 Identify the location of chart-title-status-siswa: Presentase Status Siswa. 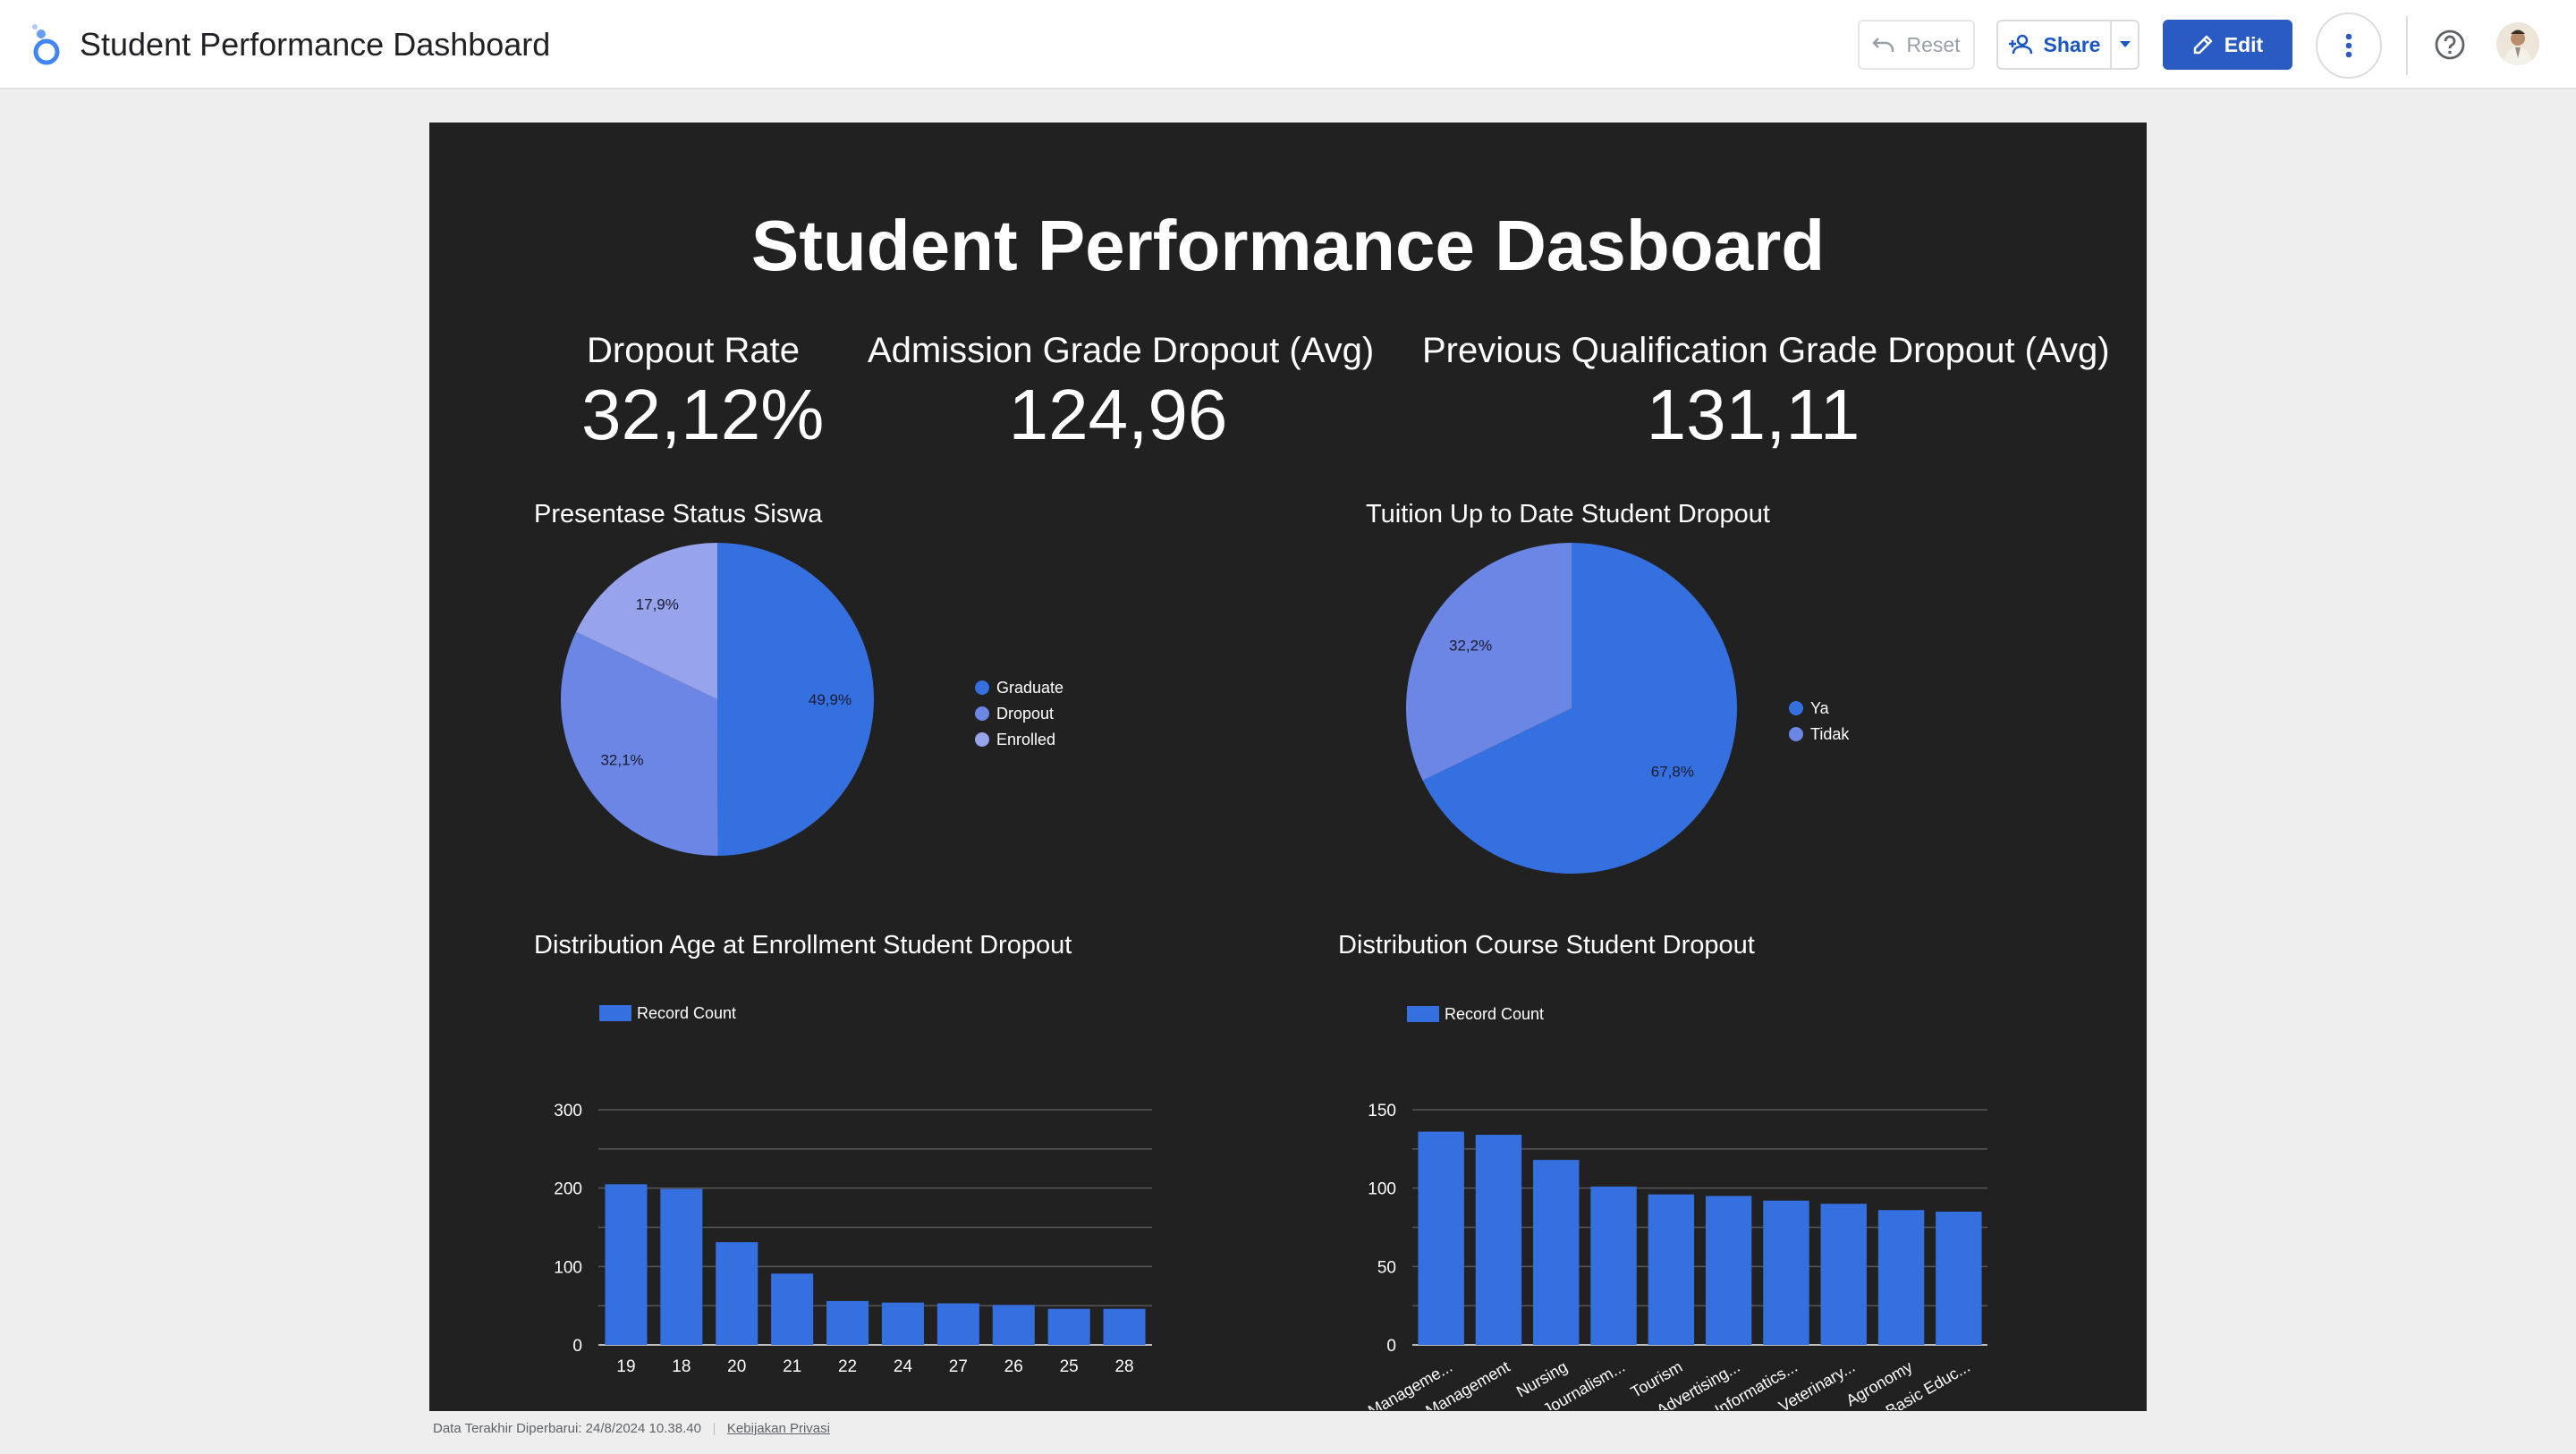
(678, 514).